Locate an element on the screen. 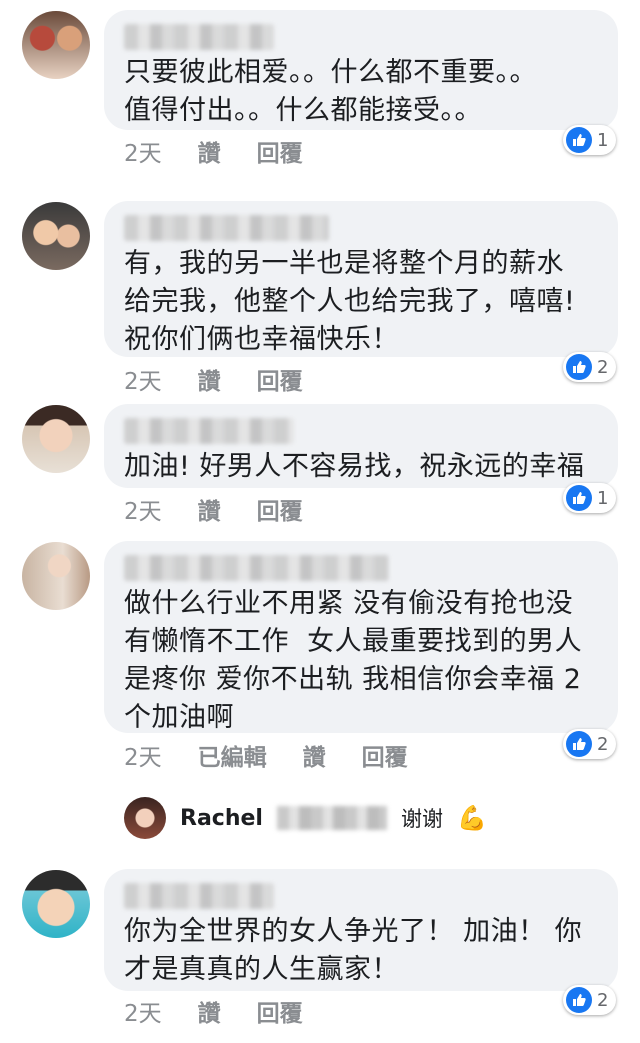 The width and height of the screenshot is (640, 1043). reply-text: 谢谢 is located at coordinates (421, 819).